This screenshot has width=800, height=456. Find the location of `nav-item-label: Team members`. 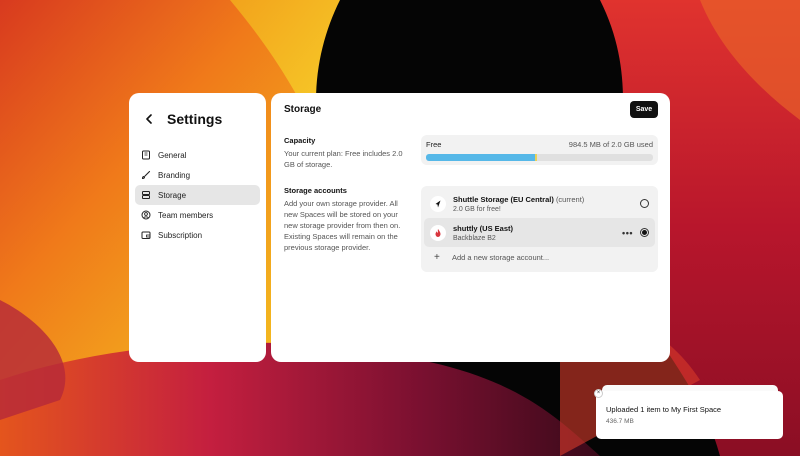

nav-item-label: Team members is located at coordinates (186, 215).